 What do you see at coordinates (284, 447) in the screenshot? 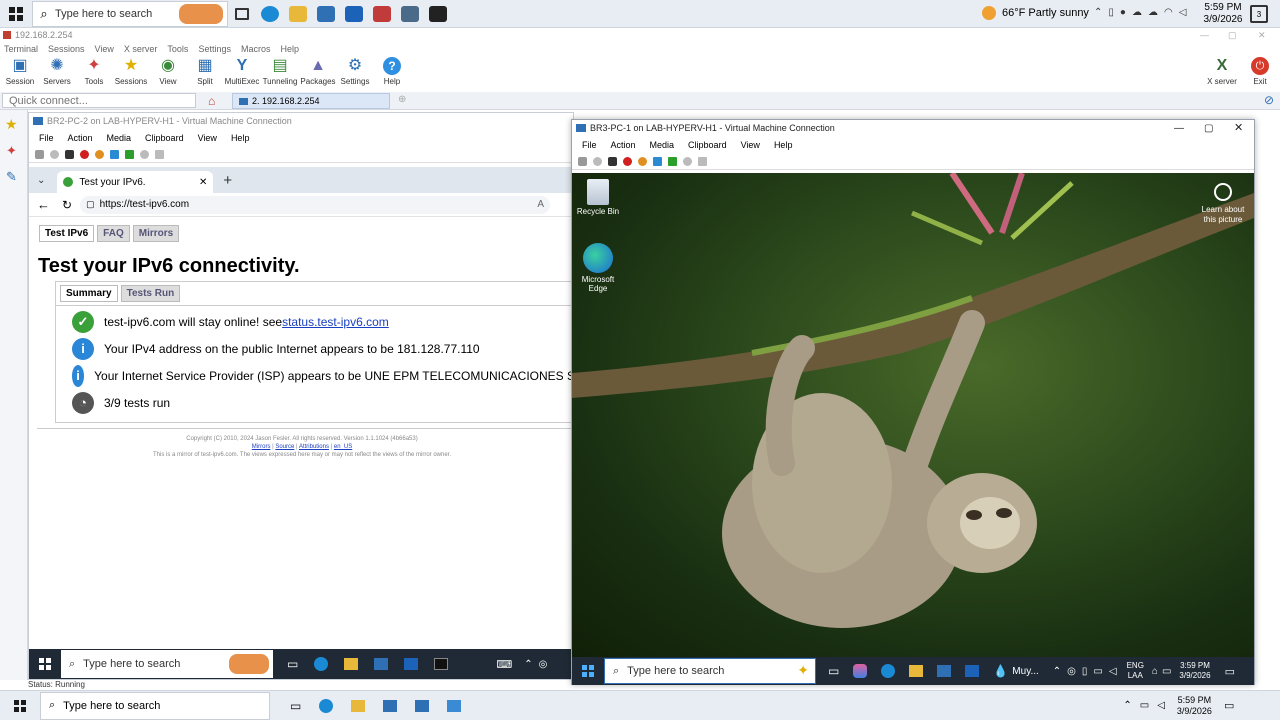
I see `footer-link-source: Source` at bounding box center [284, 447].